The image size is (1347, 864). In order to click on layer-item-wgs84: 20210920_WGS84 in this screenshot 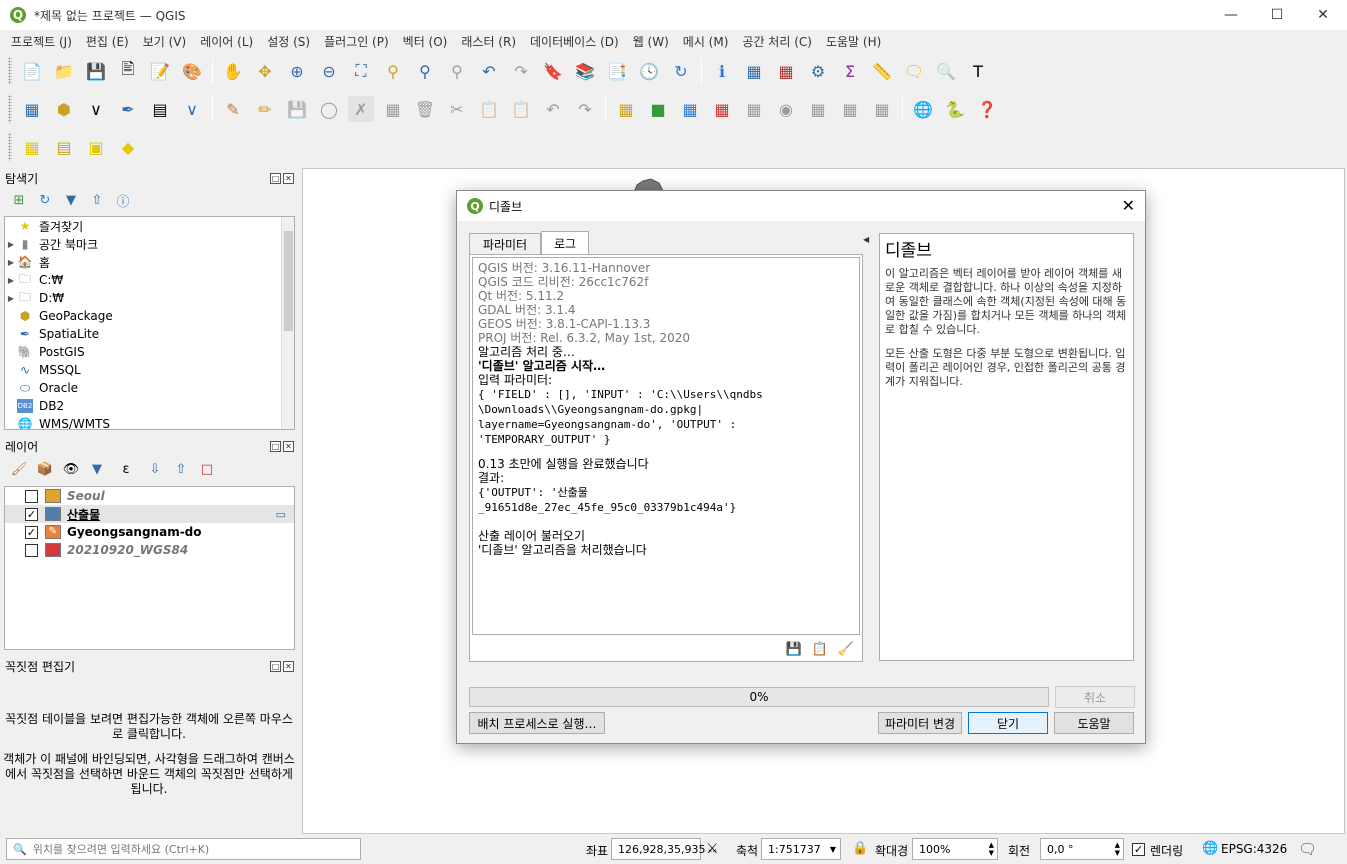, I will do `click(149, 550)`.